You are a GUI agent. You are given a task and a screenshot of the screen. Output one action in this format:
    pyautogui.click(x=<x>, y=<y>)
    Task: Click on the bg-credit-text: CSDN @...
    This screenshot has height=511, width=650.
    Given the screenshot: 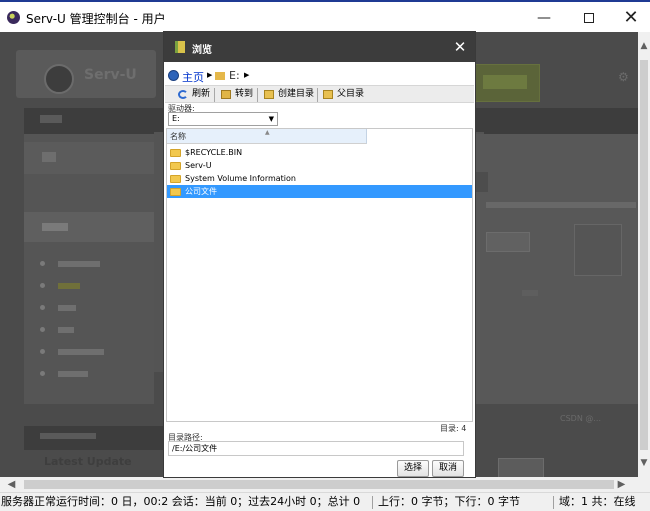 What is the action you would take?
    pyautogui.click(x=580, y=418)
    